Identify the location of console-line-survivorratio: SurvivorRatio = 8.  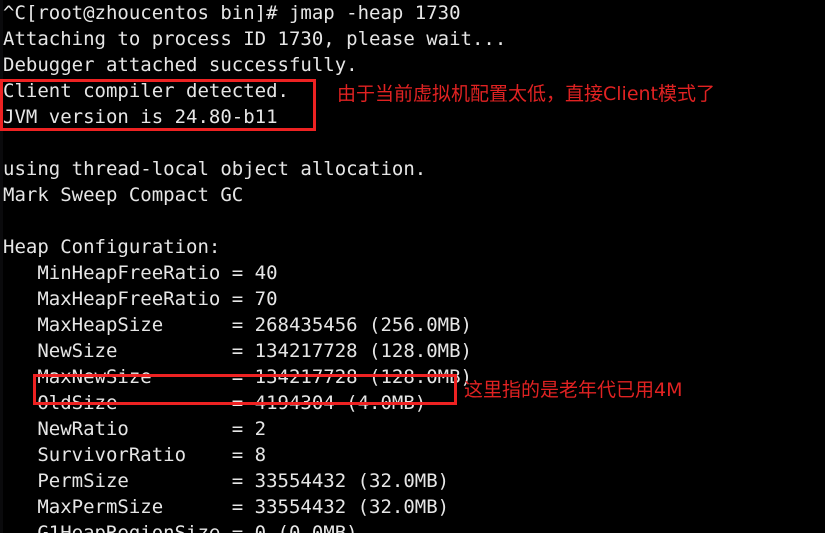
(135, 455).